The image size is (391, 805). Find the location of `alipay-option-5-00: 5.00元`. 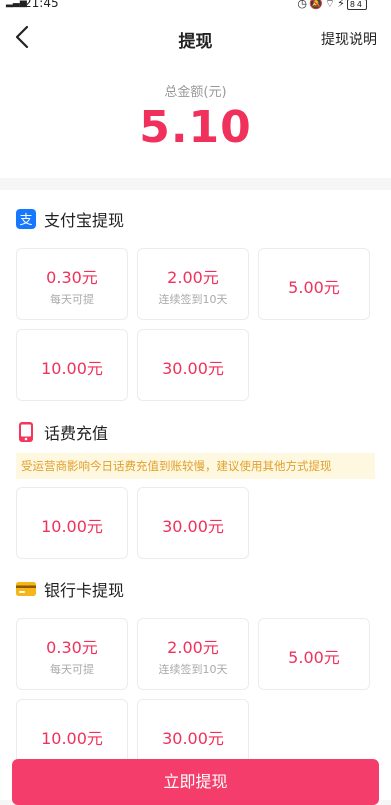

alipay-option-5-00: 5.00元 is located at coordinates (314, 284).